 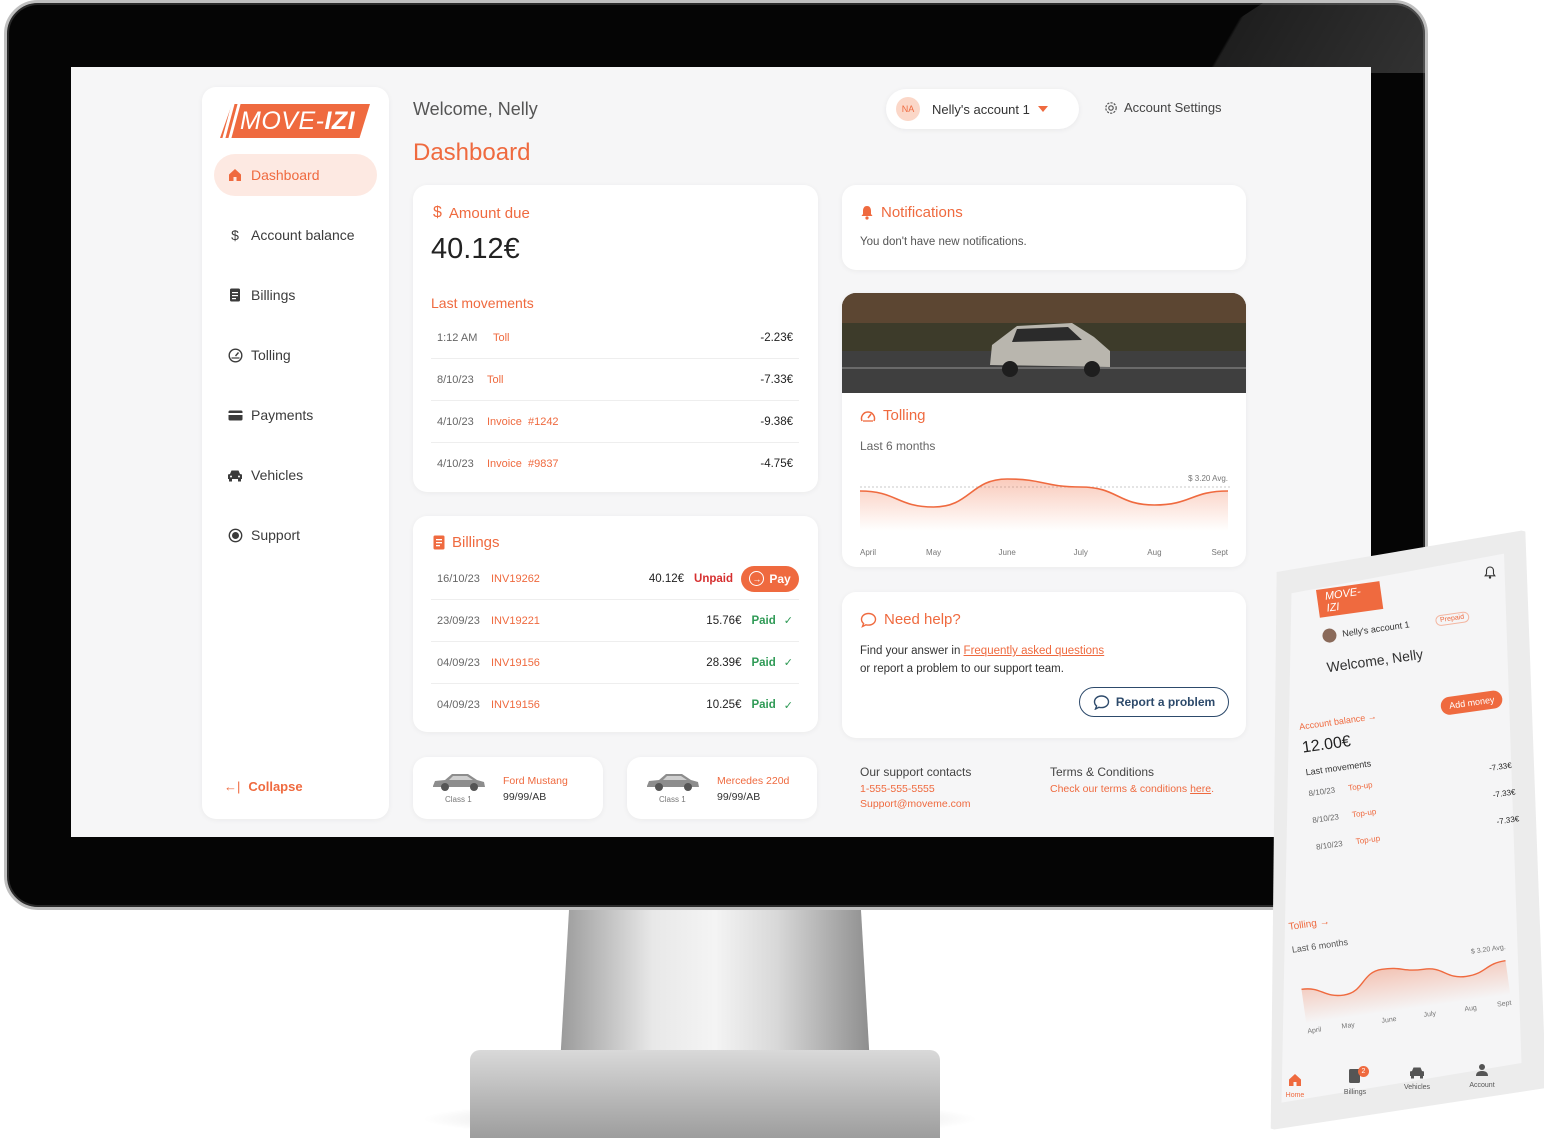 I want to click on chat-bubble-icon, so click(x=1101, y=702).